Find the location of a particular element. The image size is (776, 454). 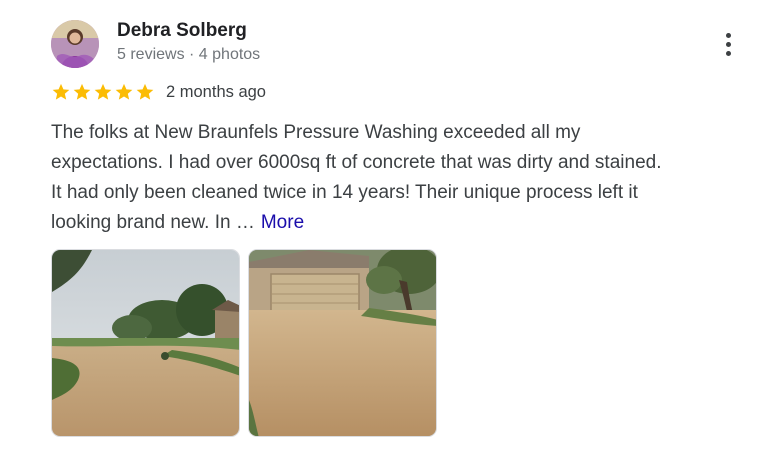

reviewer-name: Debra Solberg is located at coordinates (182, 31).